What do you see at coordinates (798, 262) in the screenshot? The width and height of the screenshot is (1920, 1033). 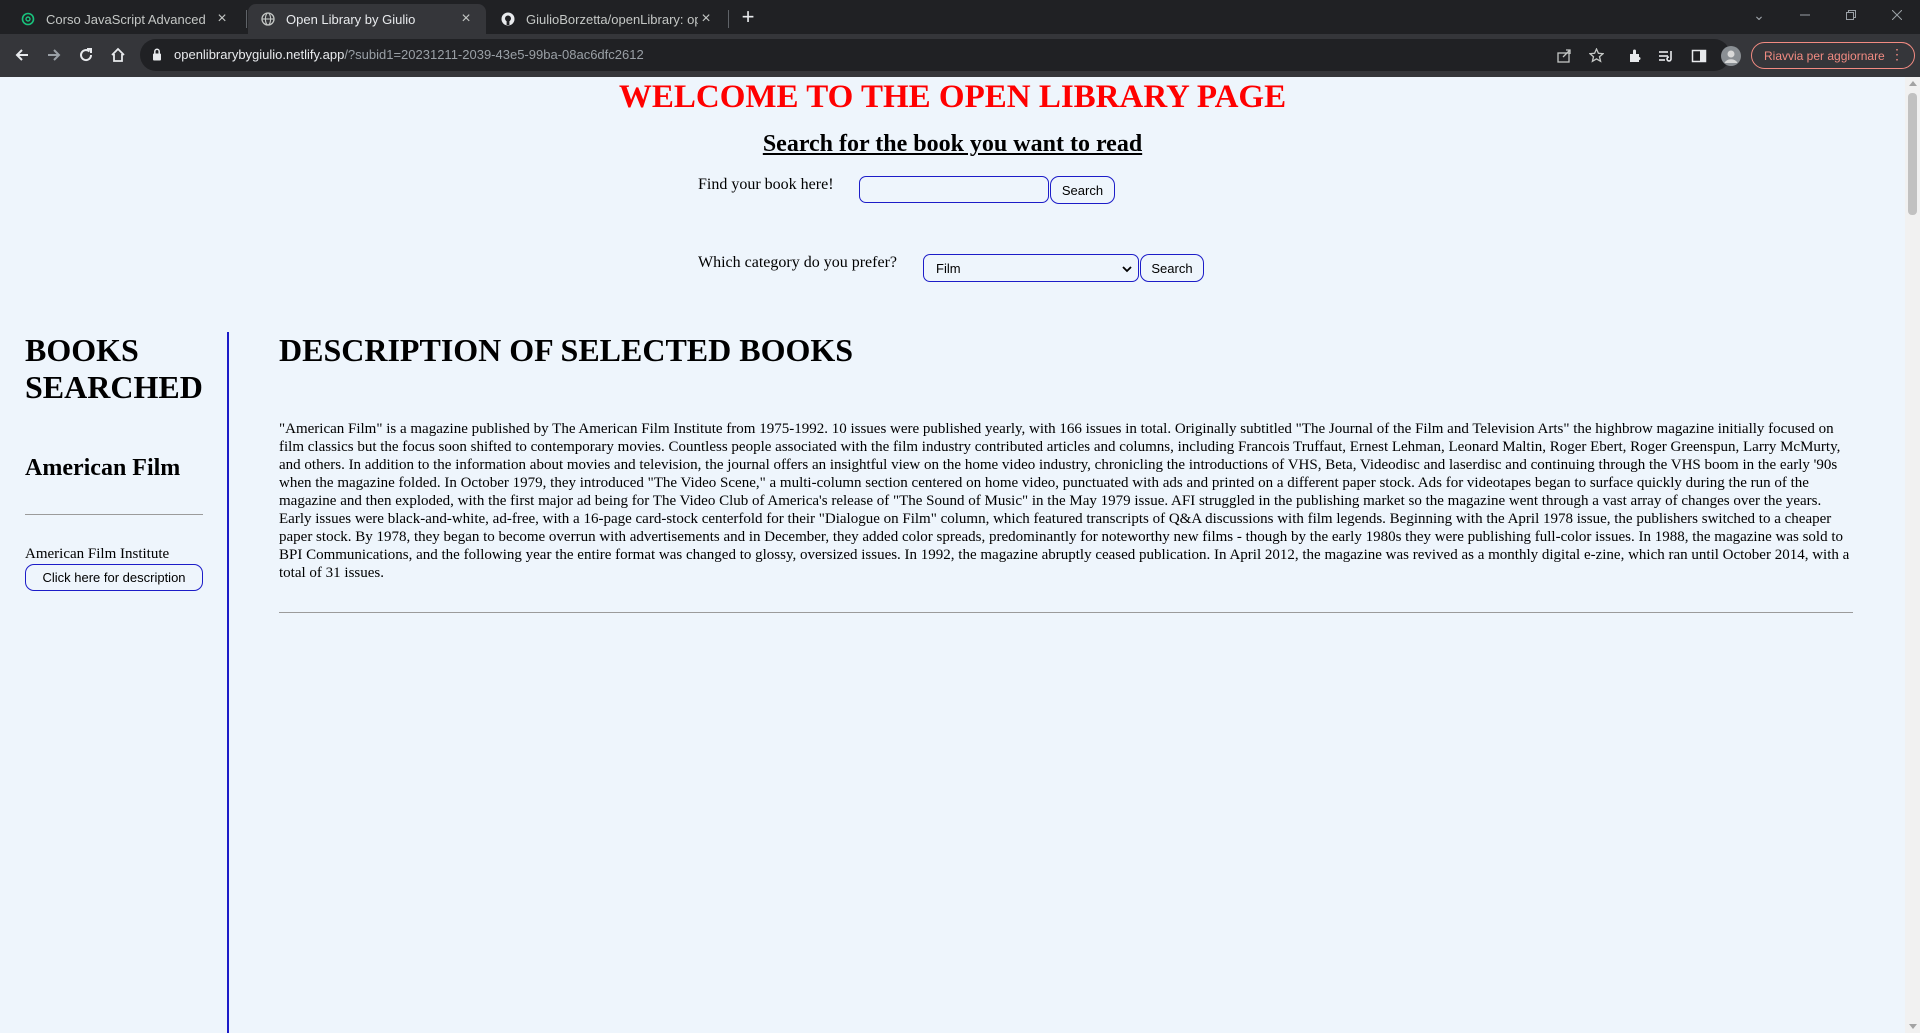 I see `category-label: Which category do you prefer?` at bounding box center [798, 262].